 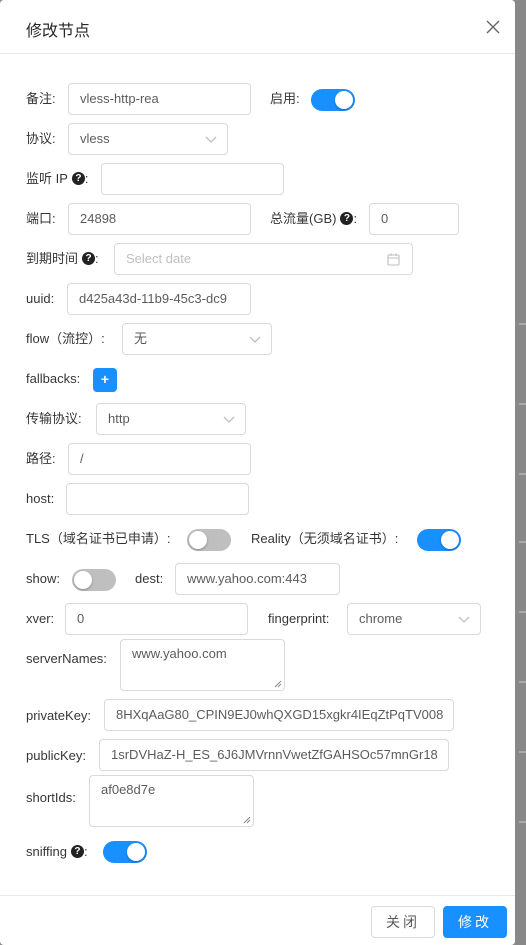 What do you see at coordinates (56, 755) in the screenshot?
I see `public-key-label: publicKey:` at bounding box center [56, 755].